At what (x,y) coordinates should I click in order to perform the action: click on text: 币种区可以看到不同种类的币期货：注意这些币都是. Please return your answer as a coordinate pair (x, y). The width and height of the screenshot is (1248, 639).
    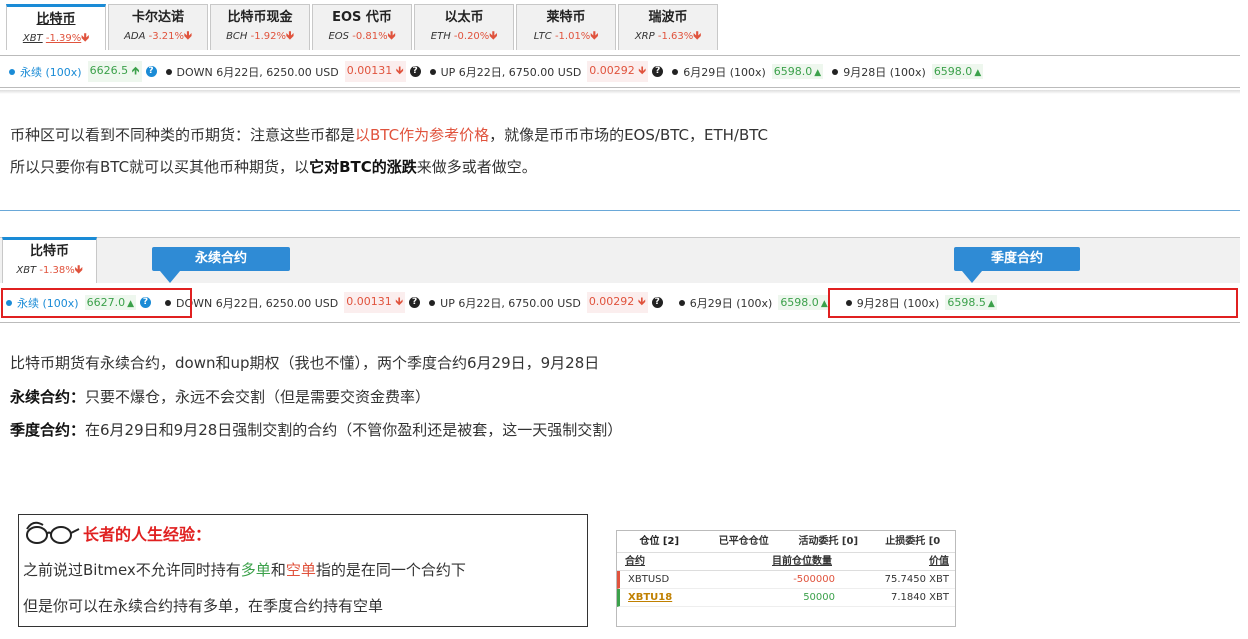
    Looking at the image, I should click on (183, 135).